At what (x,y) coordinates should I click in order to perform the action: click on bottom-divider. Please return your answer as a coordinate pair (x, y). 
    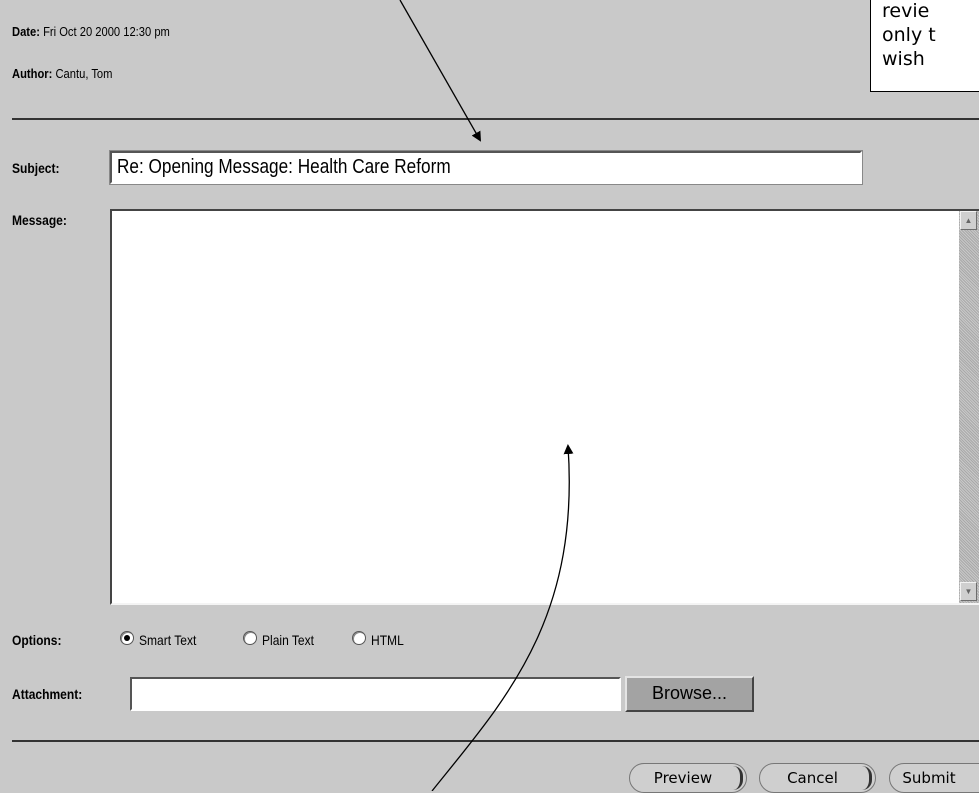
    Looking at the image, I should click on (495, 741).